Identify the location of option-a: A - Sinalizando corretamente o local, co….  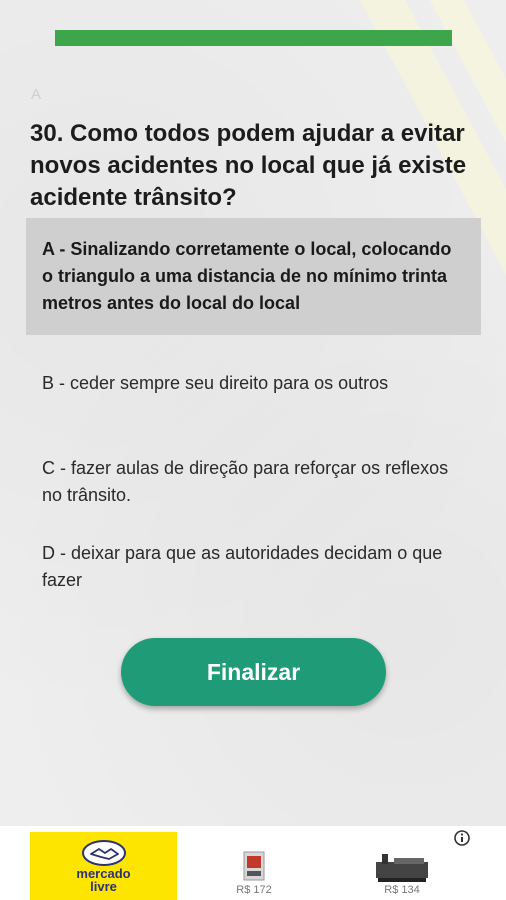
(253, 276).